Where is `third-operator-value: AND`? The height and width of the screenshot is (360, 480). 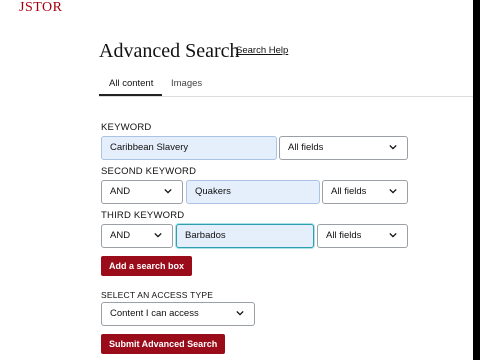
third-operator-value: AND is located at coordinates (120, 235).